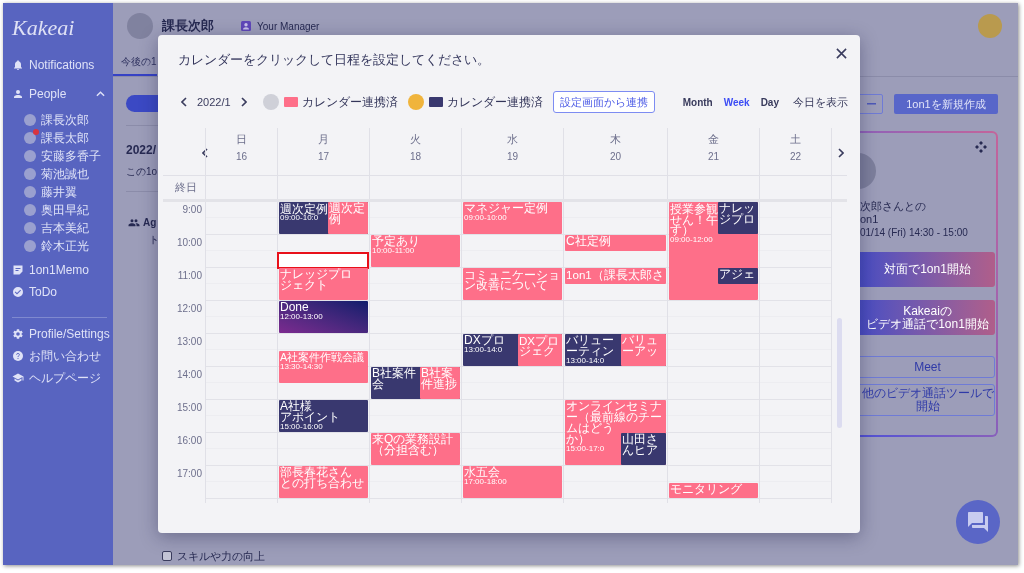 The height and width of the screenshot is (573, 1024). Describe the element at coordinates (512, 139) in the screenshot. I see `weekday-label: 水` at that location.